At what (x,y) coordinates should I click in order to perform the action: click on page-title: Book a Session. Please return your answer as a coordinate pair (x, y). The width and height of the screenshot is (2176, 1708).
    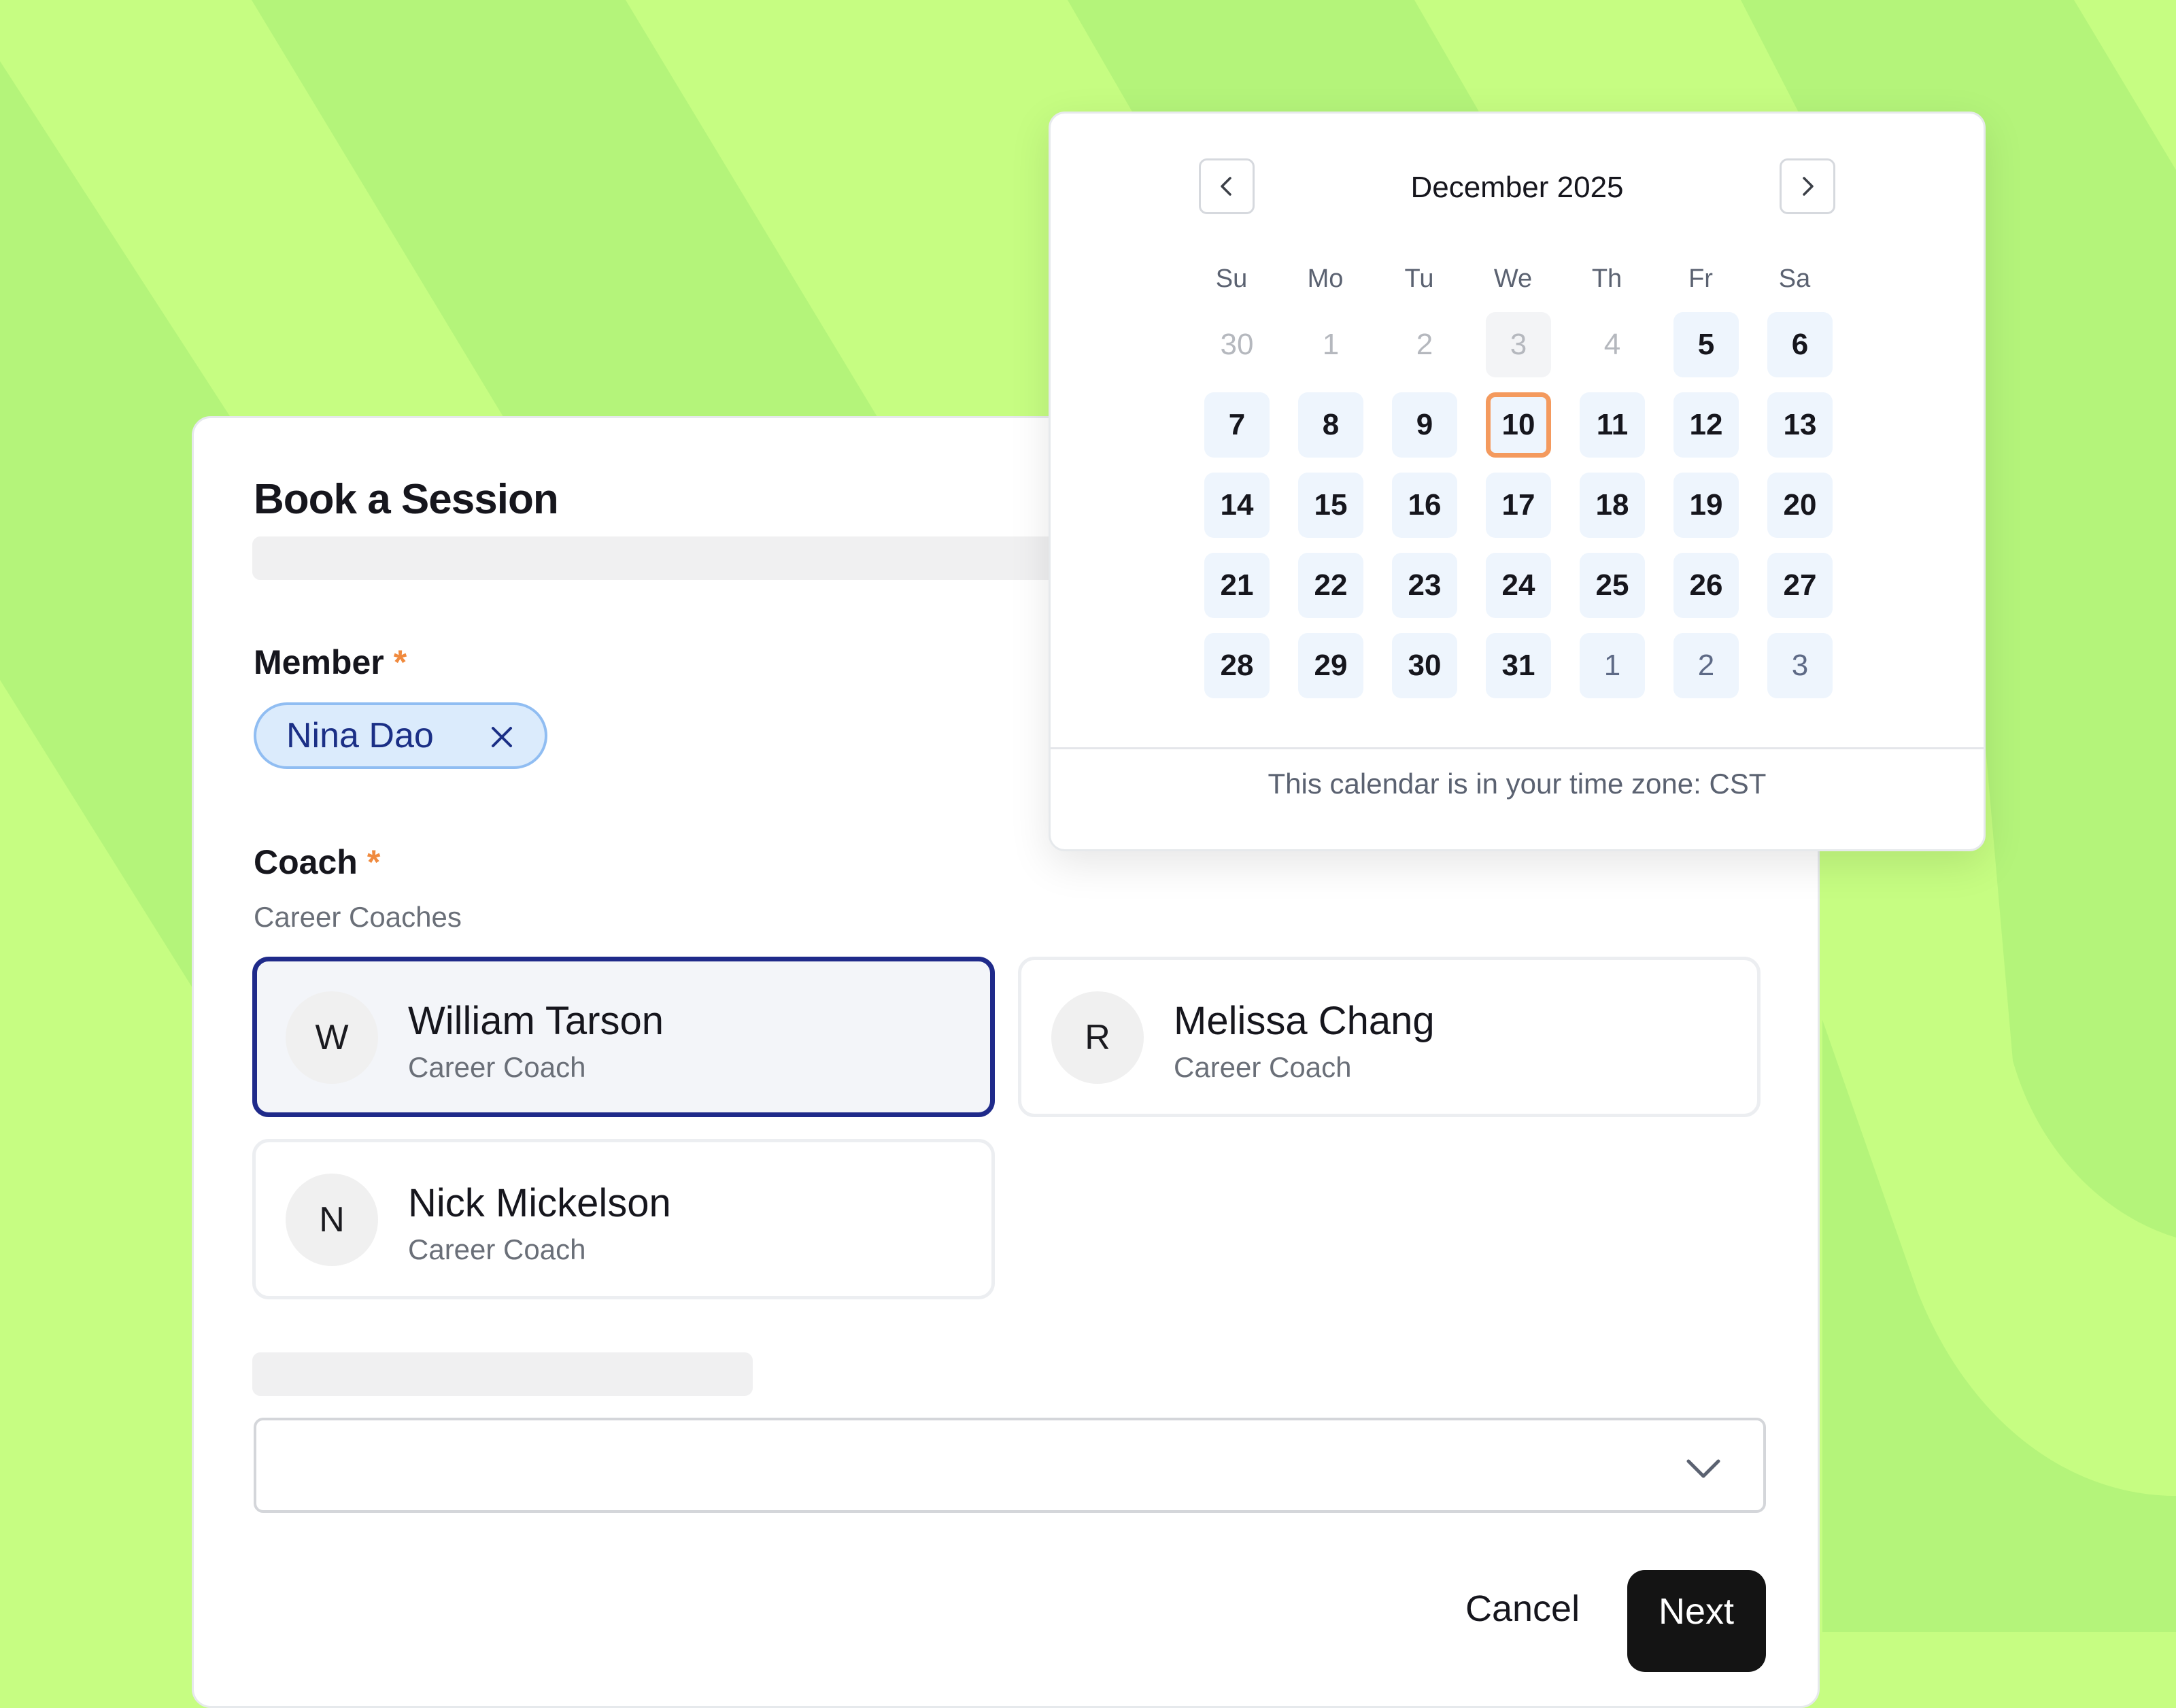
    Looking at the image, I should click on (407, 499).